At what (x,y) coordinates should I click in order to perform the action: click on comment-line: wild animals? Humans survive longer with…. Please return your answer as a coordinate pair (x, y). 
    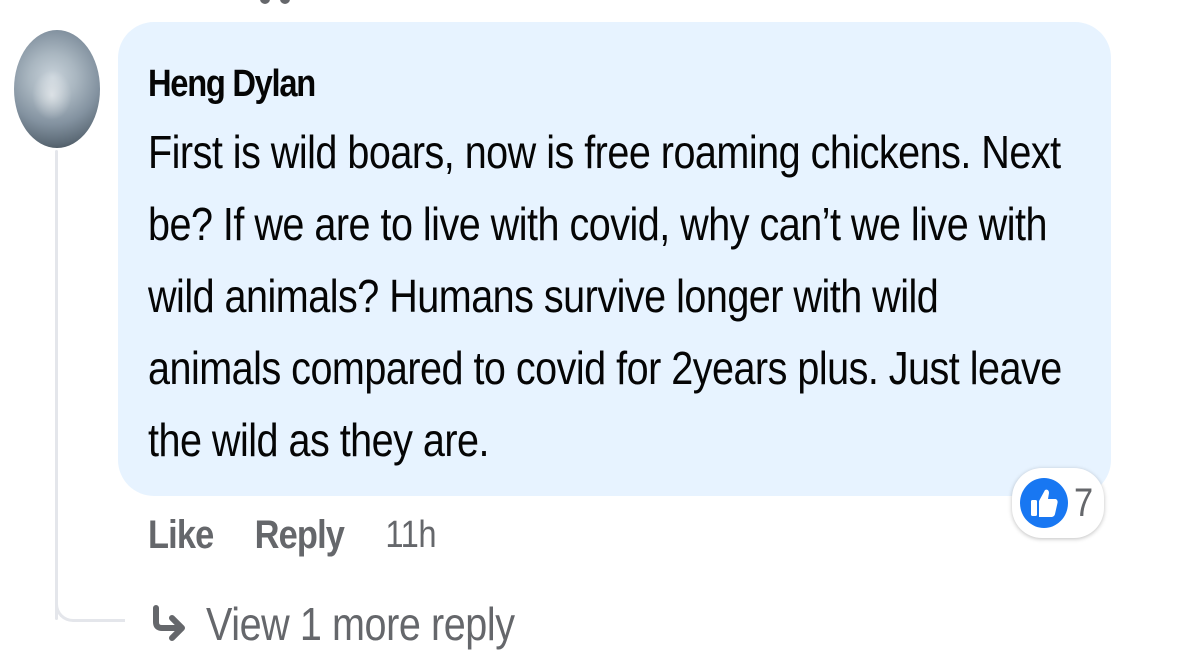
    Looking at the image, I should click on (543, 296).